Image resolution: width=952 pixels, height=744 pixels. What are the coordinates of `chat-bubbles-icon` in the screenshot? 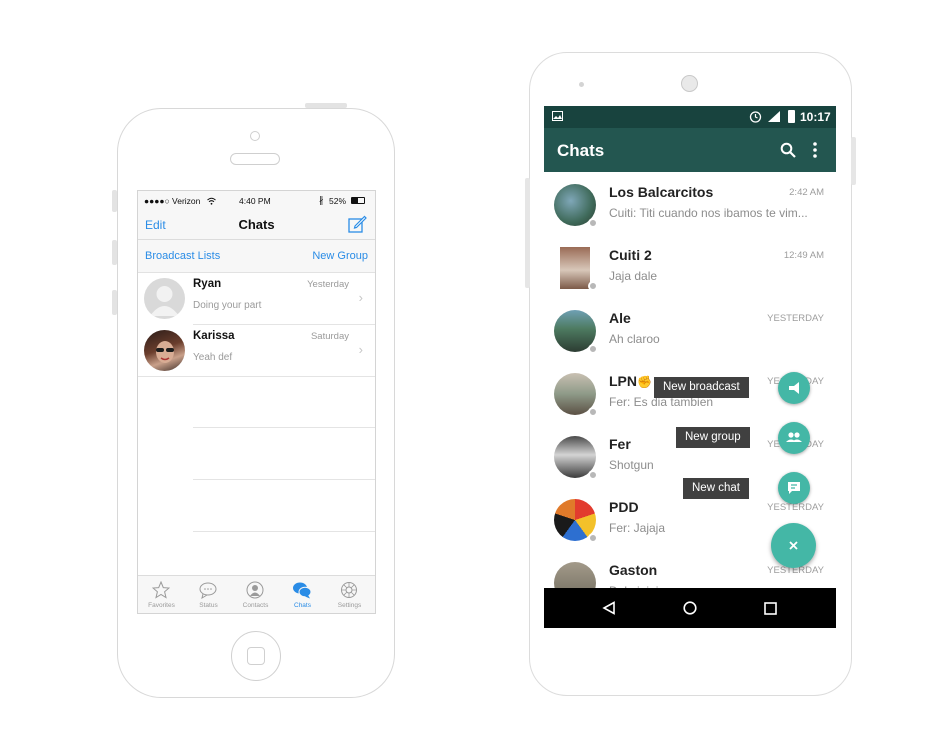 It's located at (302, 590).